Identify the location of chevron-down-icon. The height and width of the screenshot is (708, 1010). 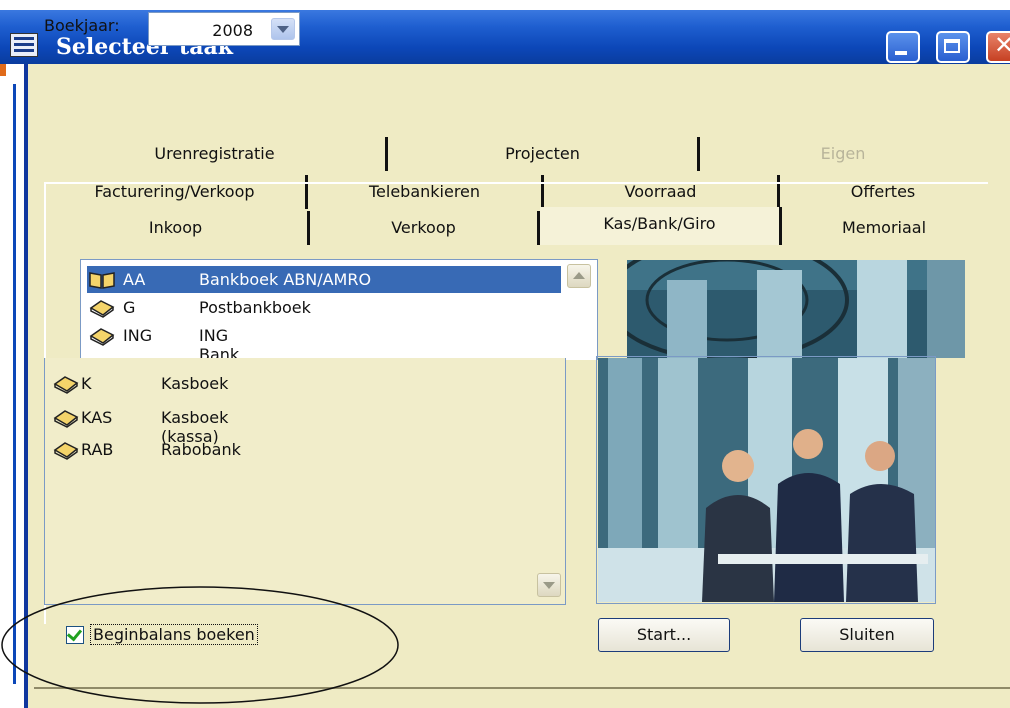
(283, 29).